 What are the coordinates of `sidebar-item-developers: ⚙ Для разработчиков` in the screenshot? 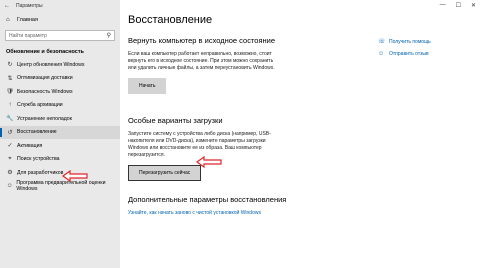 It's located at (60, 173).